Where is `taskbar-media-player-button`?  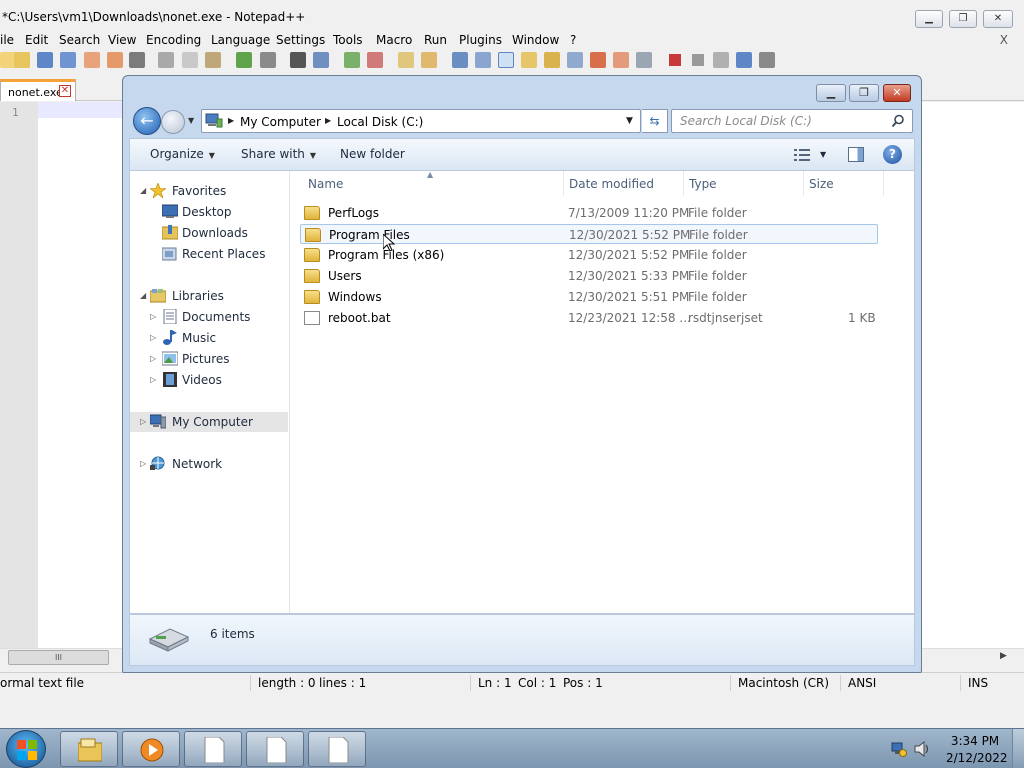
taskbar-media-player-button is located at coordinates (151, 749).